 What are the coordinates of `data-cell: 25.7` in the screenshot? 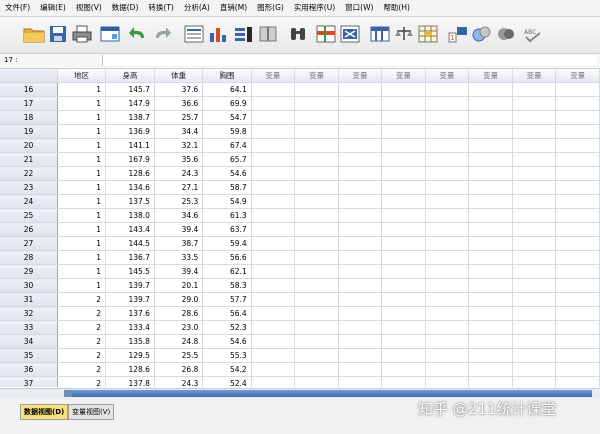 It's located at (179, 117).